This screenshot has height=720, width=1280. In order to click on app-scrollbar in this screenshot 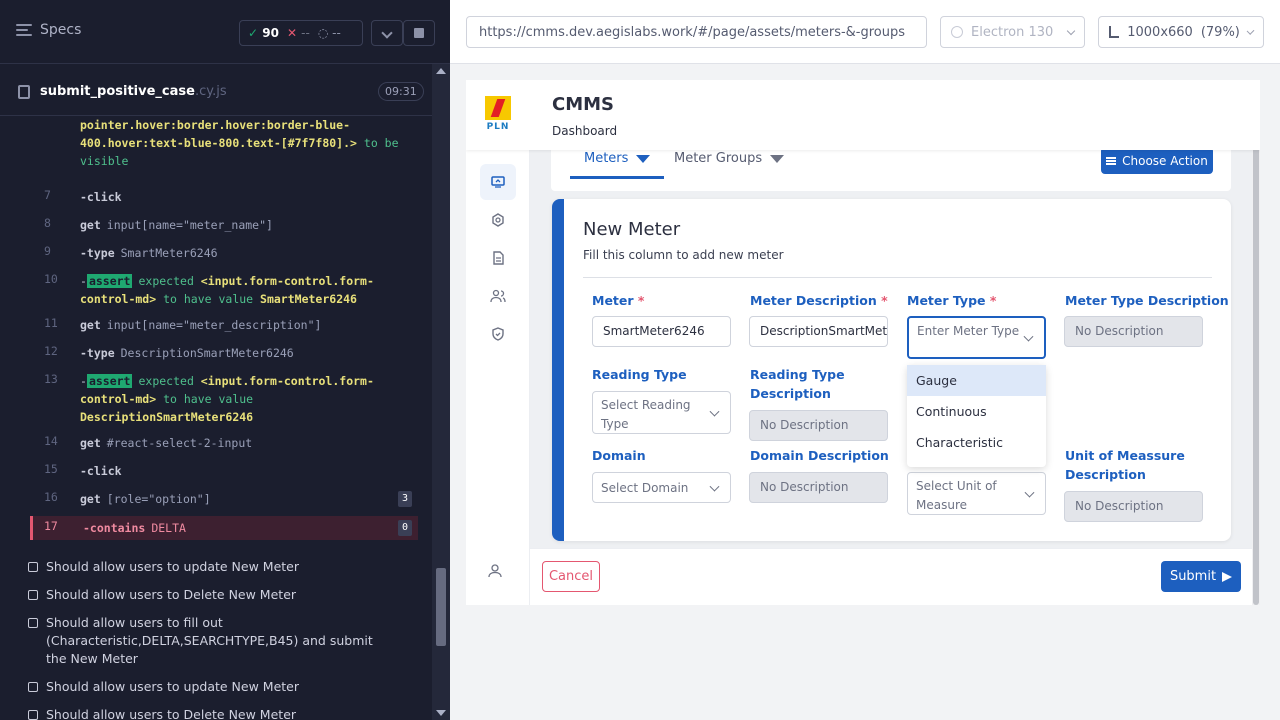, I will do `click(1256, 360)`.